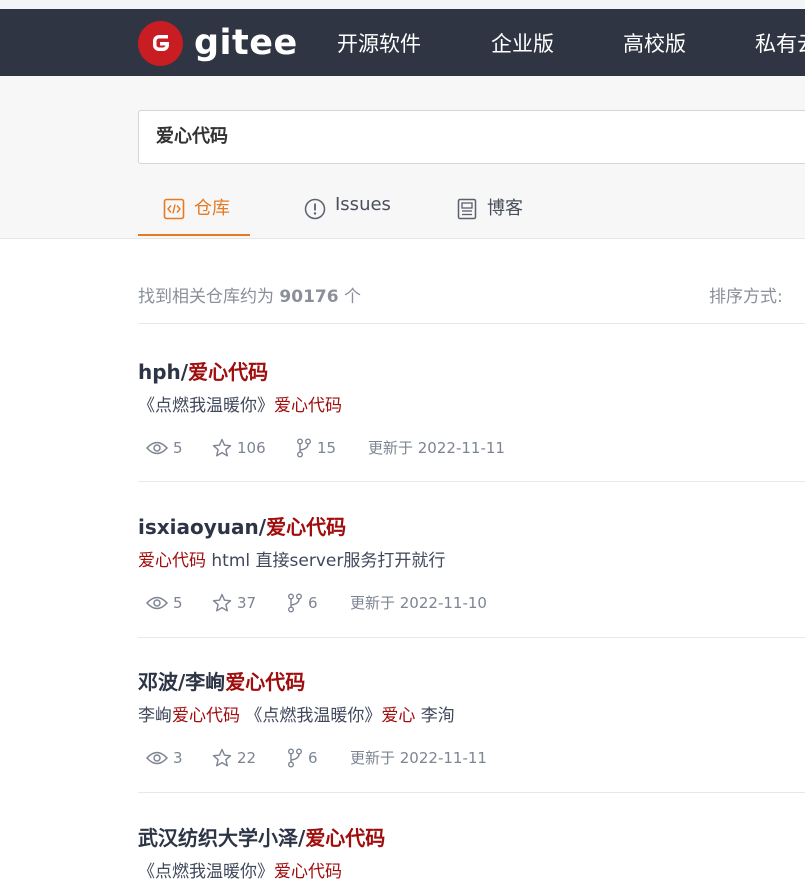 This screenshot has width=805, height=891. I want to click on nav-open-source: 开源软件, so click(379, 43).